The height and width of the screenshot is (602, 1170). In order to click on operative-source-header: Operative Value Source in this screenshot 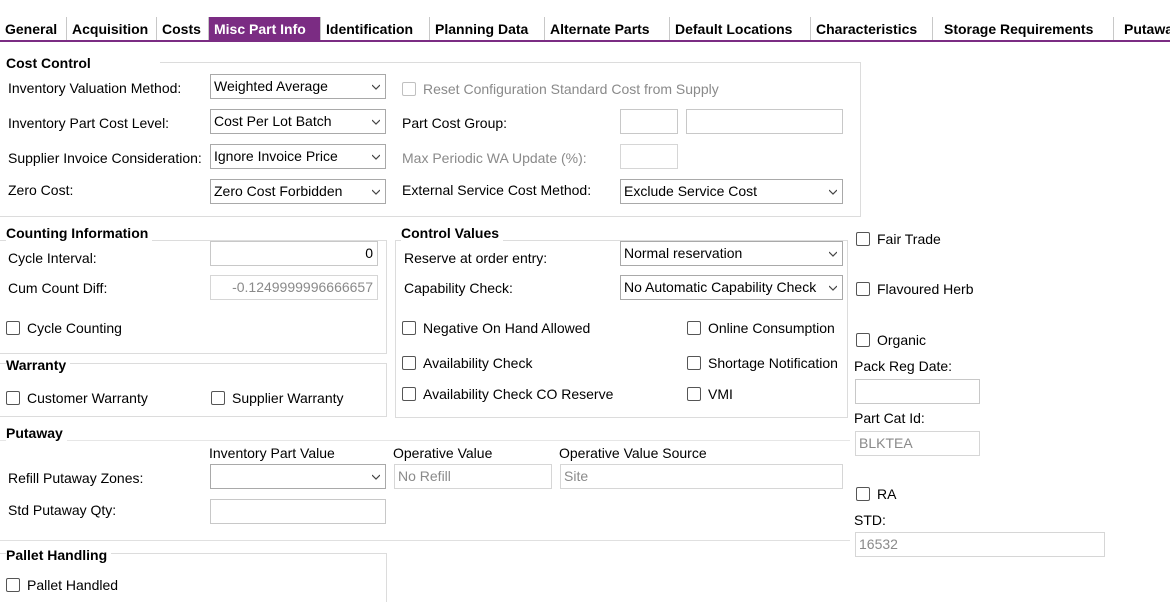, I will do `click(633, 453)`.